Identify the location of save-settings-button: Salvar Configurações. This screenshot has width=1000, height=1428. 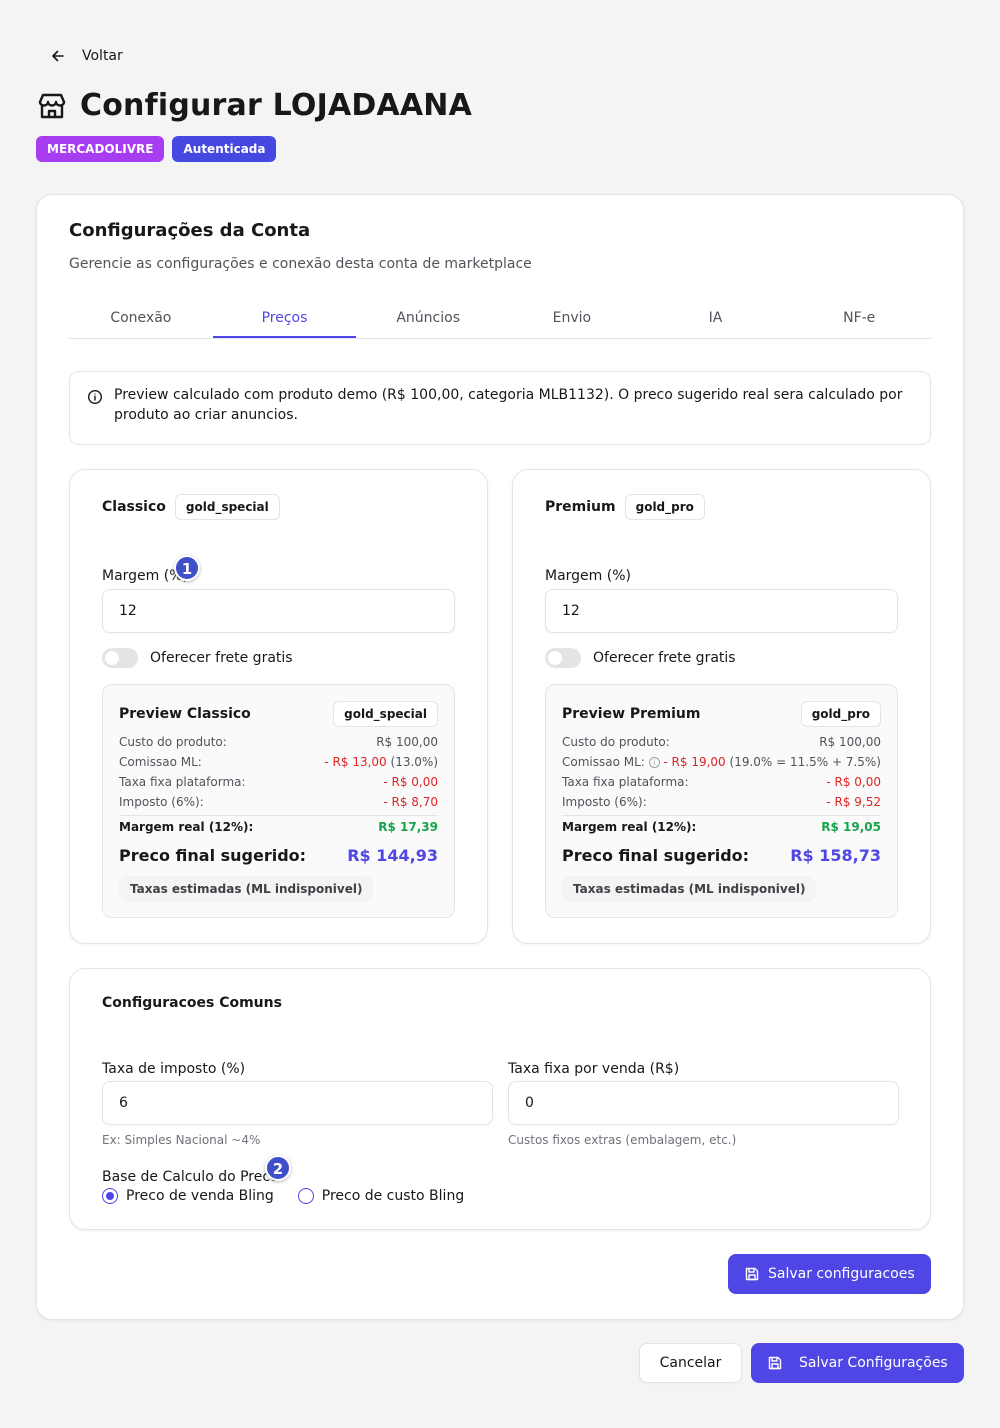
(857, 1363).